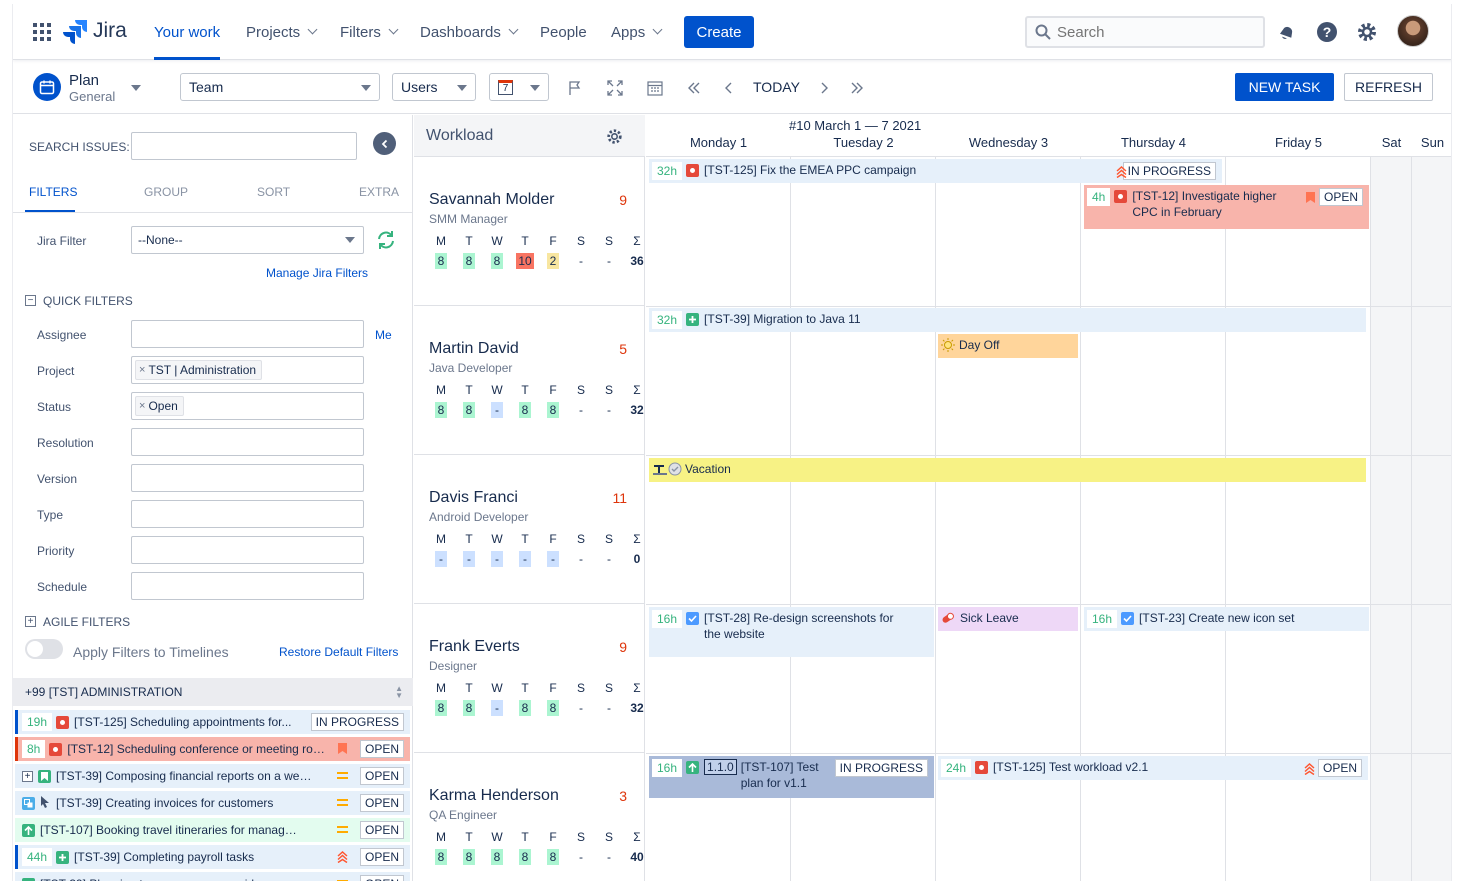 The height and width of the screenshot is (881, 1464). I want to click on new-task-button: NEW TASK, so click(1284, 87).